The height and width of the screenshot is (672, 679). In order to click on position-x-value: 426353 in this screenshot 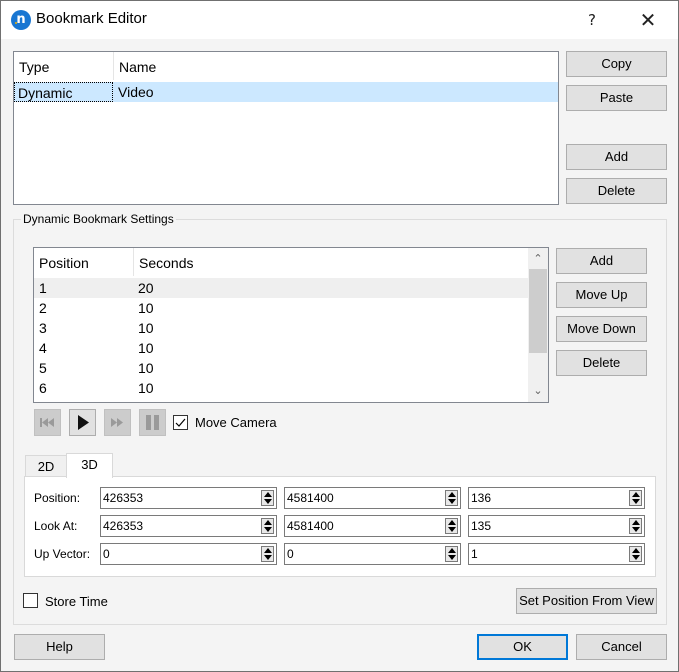, I will do `click(123, 498)`.